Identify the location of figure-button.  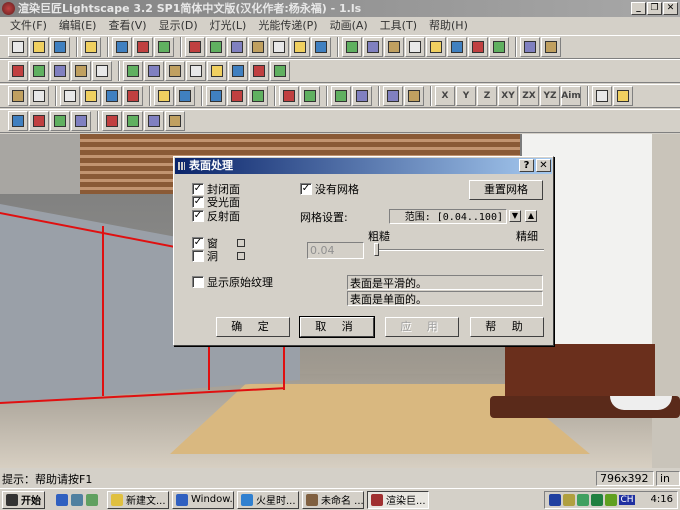
(60, 121).